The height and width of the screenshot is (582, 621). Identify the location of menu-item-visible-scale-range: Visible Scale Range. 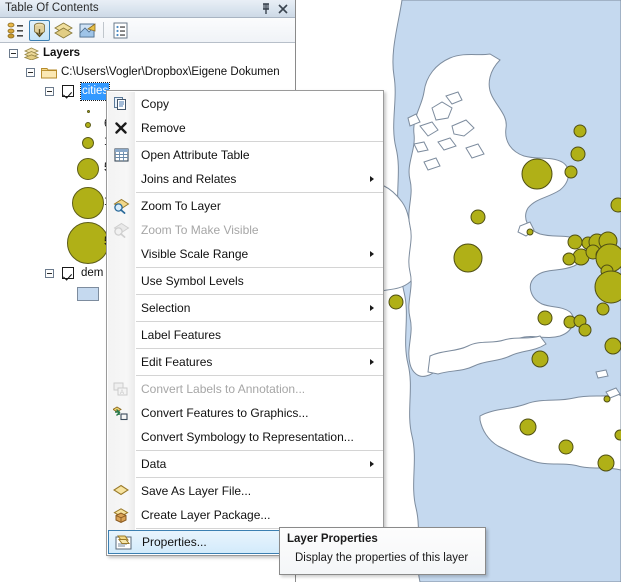
(245, 254).